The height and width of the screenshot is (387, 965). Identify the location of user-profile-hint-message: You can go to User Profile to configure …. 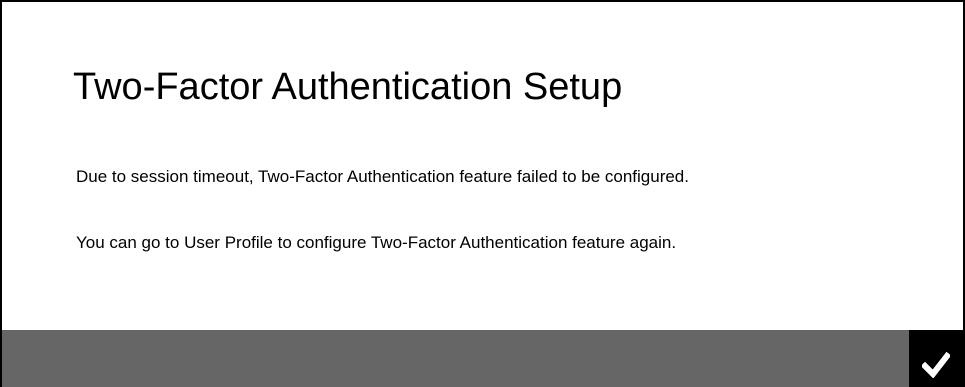
(376, 242).